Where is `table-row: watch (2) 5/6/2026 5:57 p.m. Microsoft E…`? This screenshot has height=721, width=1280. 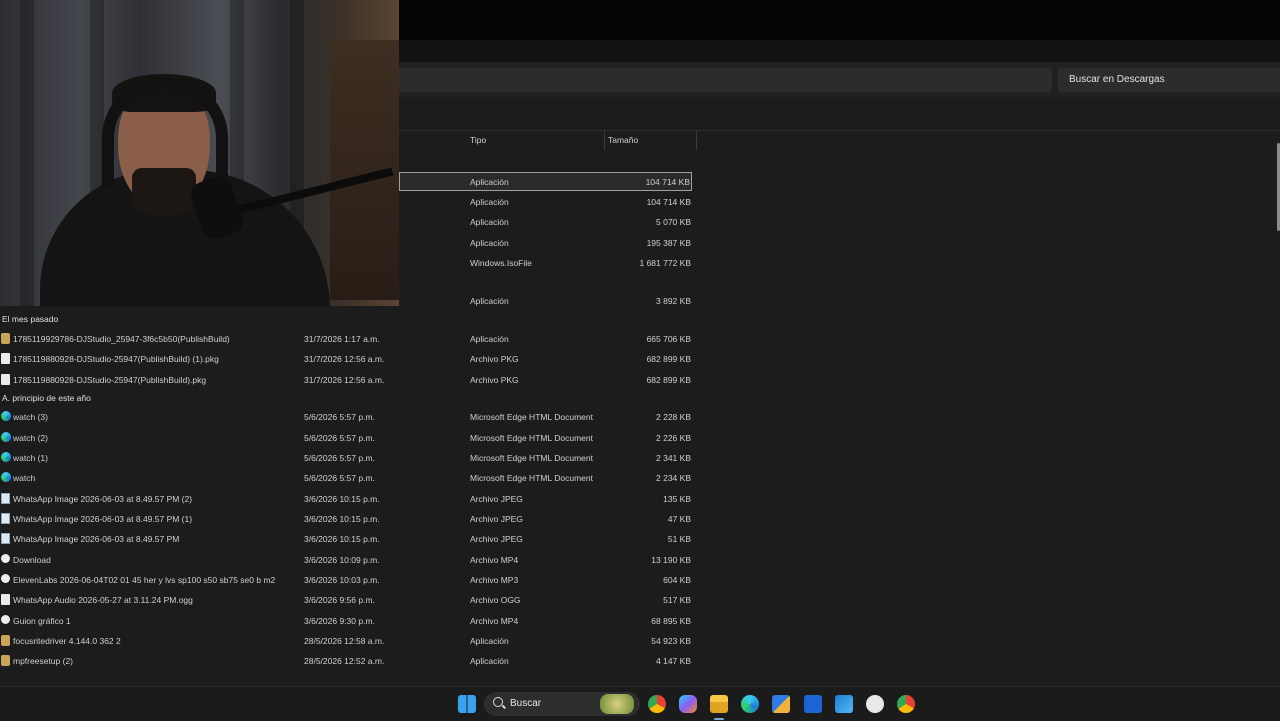
table-row: watch (2) 5/6/2026 5:57 p.m. Microsoft E… is located at coordinates (350, 438).